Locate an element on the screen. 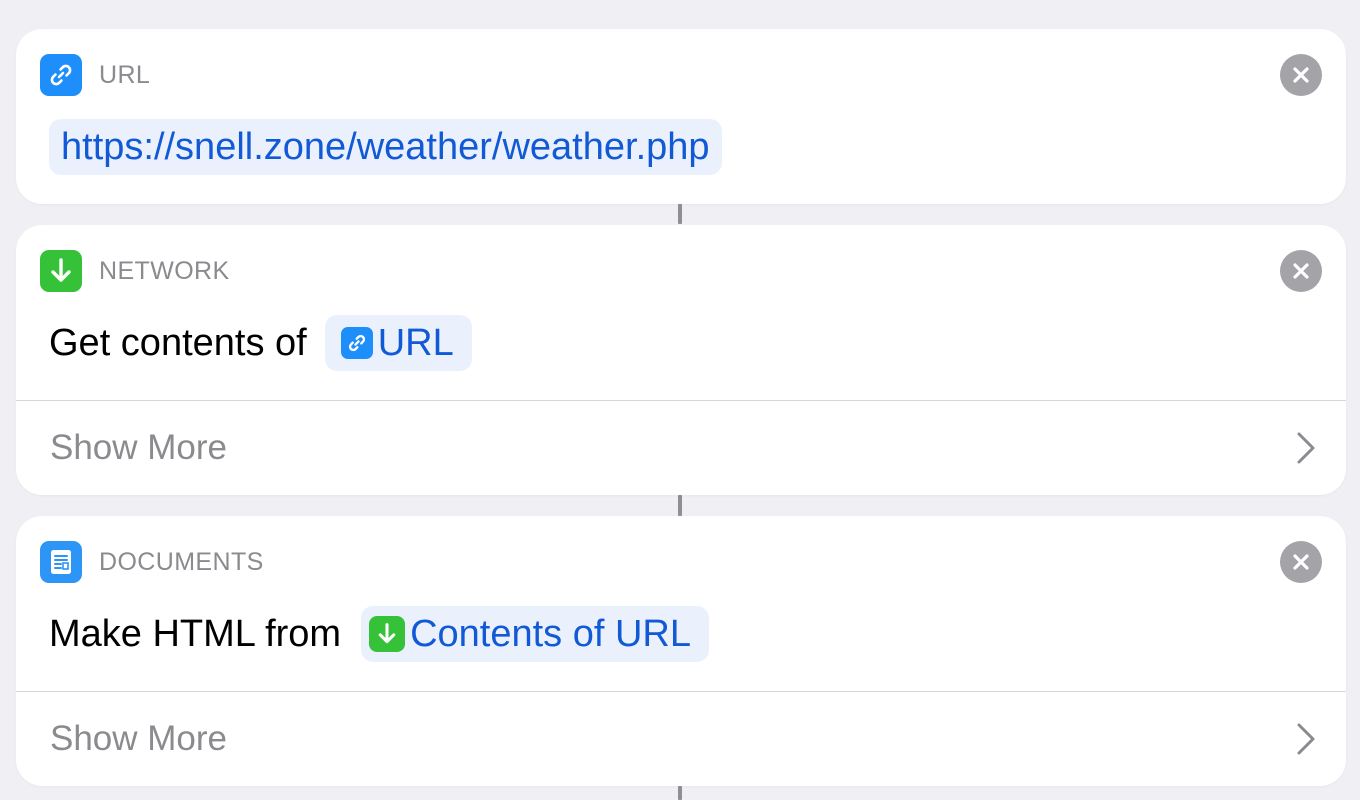 This screenshot has height=800, width=1360. url-value-field: https://snell.zone/weather/weather.php is located at coordinates (385, 147).